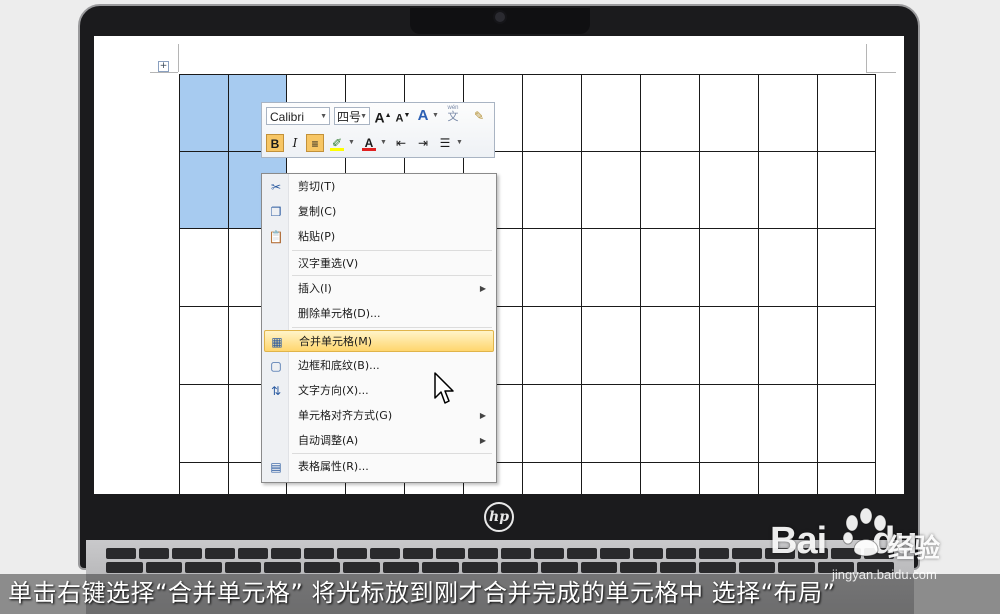 The height and width of the screenshot is (614, 1000). I want to click on grow-font-button: A▲, so click(383, 116).